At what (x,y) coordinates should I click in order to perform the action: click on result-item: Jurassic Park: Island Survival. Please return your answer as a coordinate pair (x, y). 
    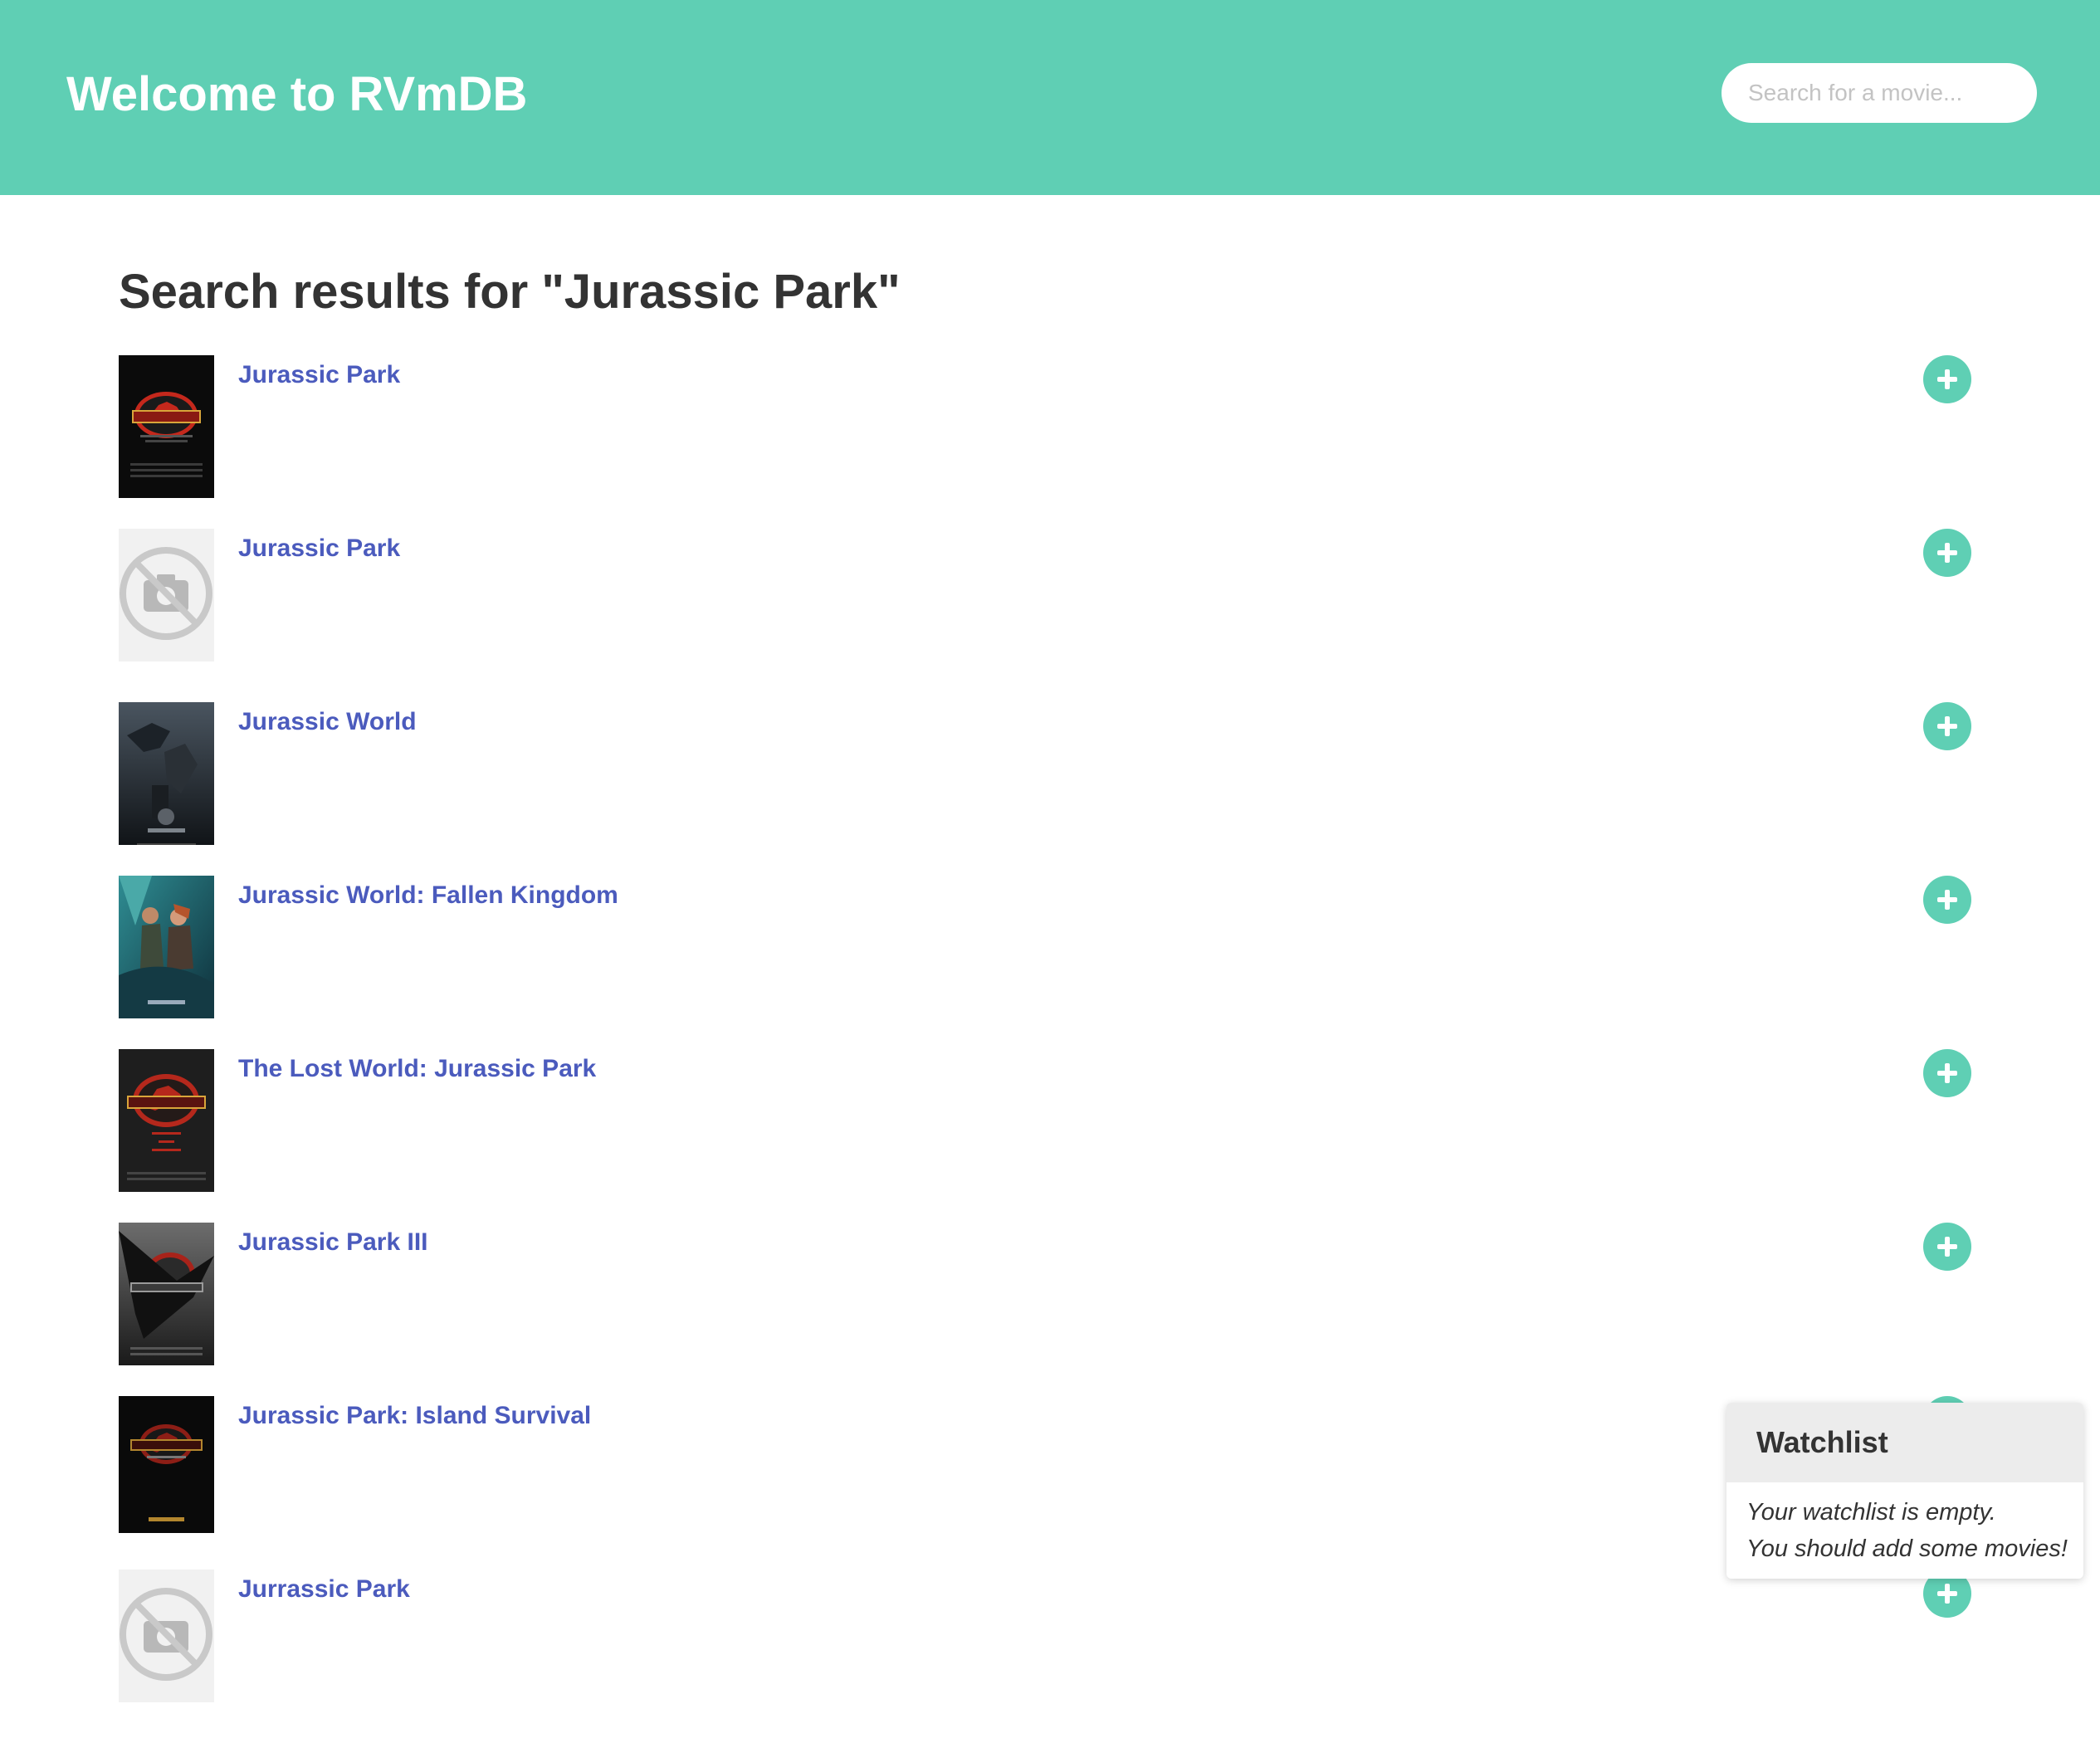
    Looking at the image, I should click on (1048, 1483).